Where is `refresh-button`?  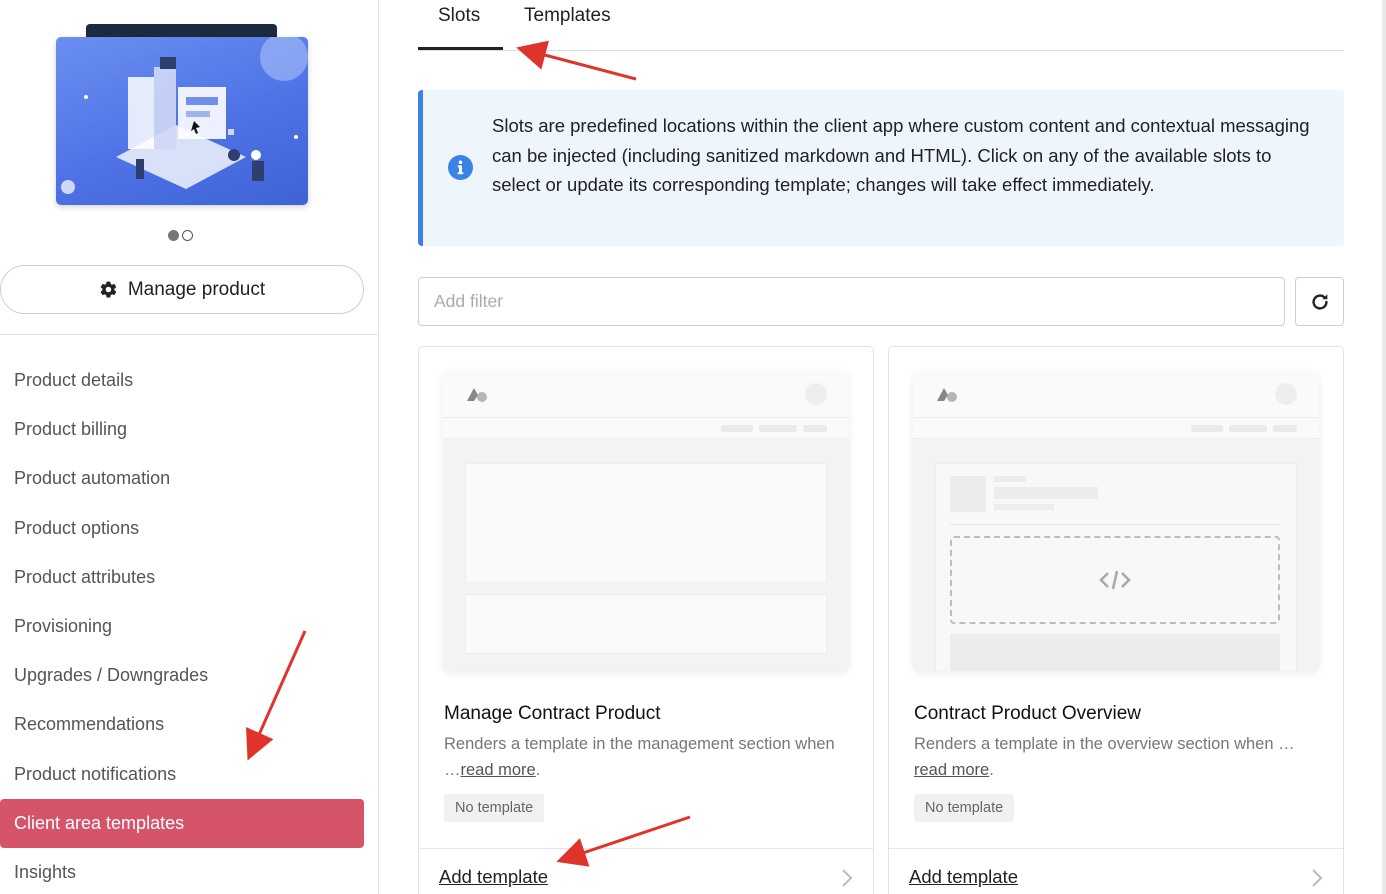 refresh-button is located at coordinates (1319, 301).